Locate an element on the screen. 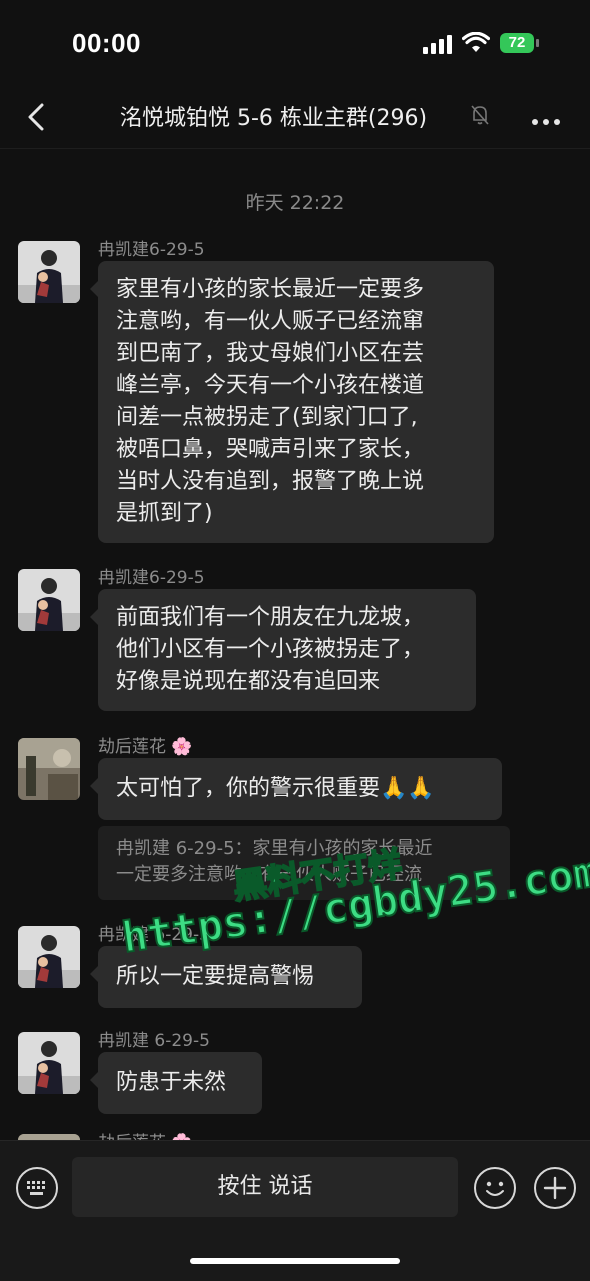 This screenshot has width=590, height=1281. message-line: 注意哟，有一伙人贩子已经流窜 is located at coordinates (270, 321).